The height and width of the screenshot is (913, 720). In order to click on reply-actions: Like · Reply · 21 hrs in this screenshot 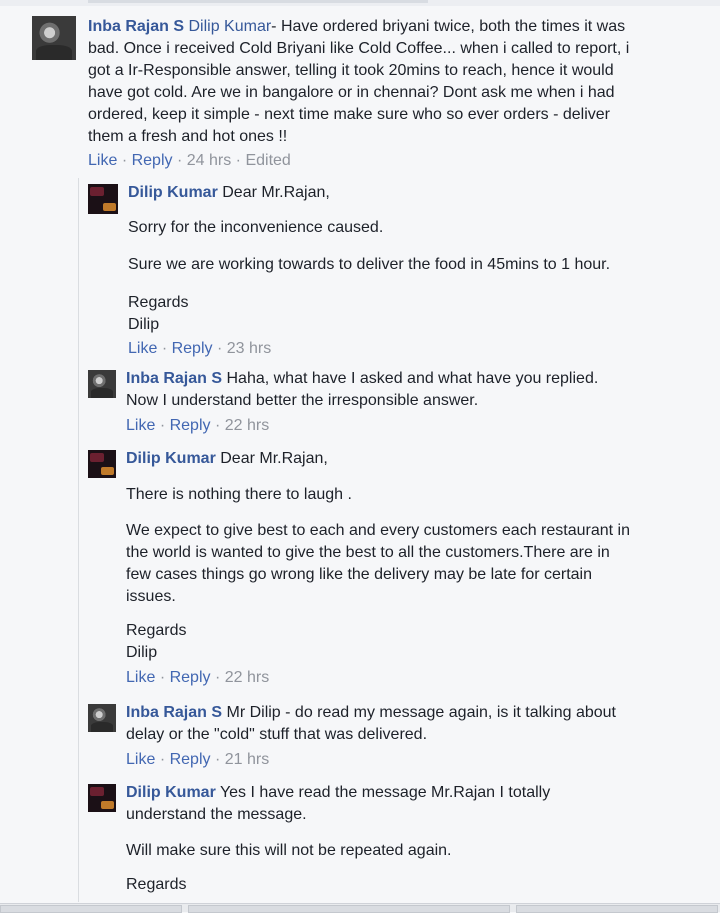, I will do `click(198, 759)`.